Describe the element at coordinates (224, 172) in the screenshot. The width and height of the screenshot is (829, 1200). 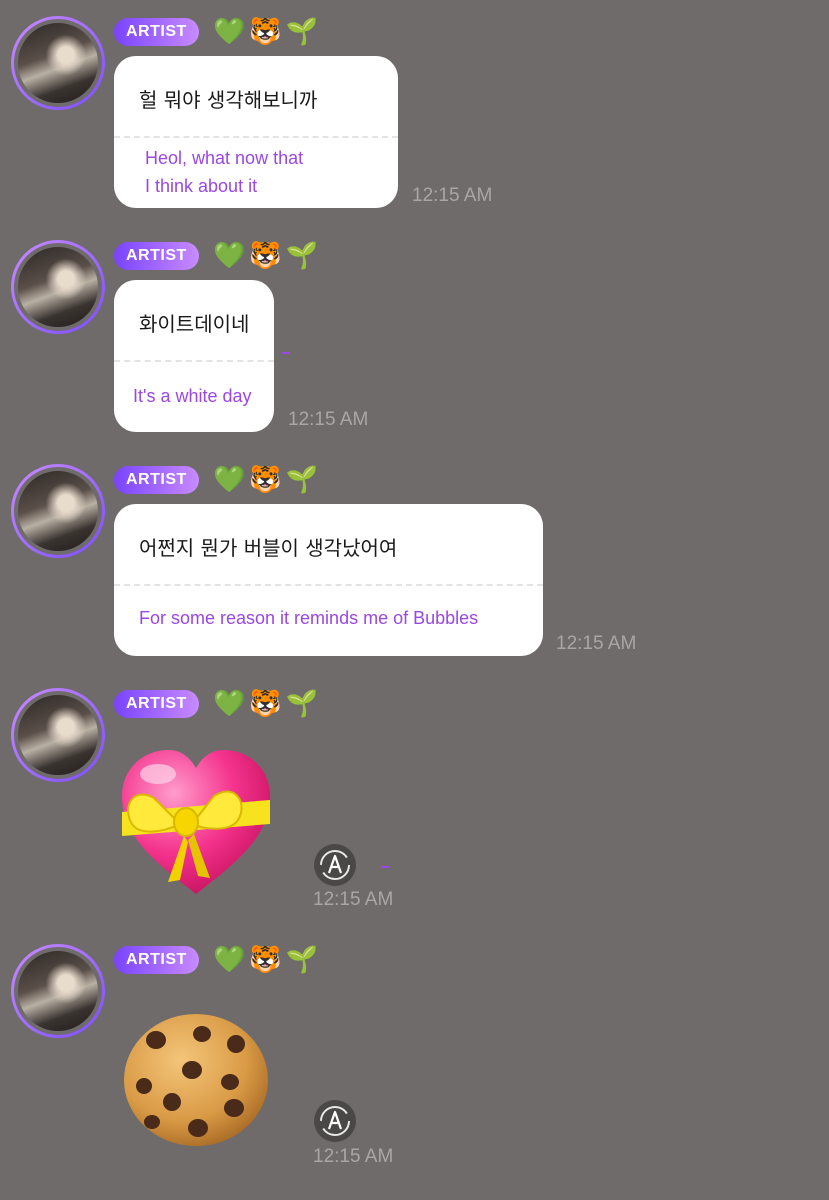
I see `translation-text: Heol, what now that I think about it` at that location.